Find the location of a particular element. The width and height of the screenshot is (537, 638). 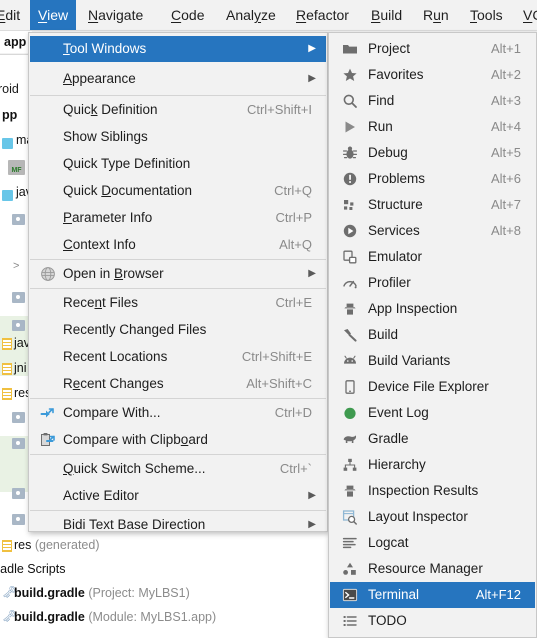

menu-item-label: Parameter Info is located at coordinates (108, 217).